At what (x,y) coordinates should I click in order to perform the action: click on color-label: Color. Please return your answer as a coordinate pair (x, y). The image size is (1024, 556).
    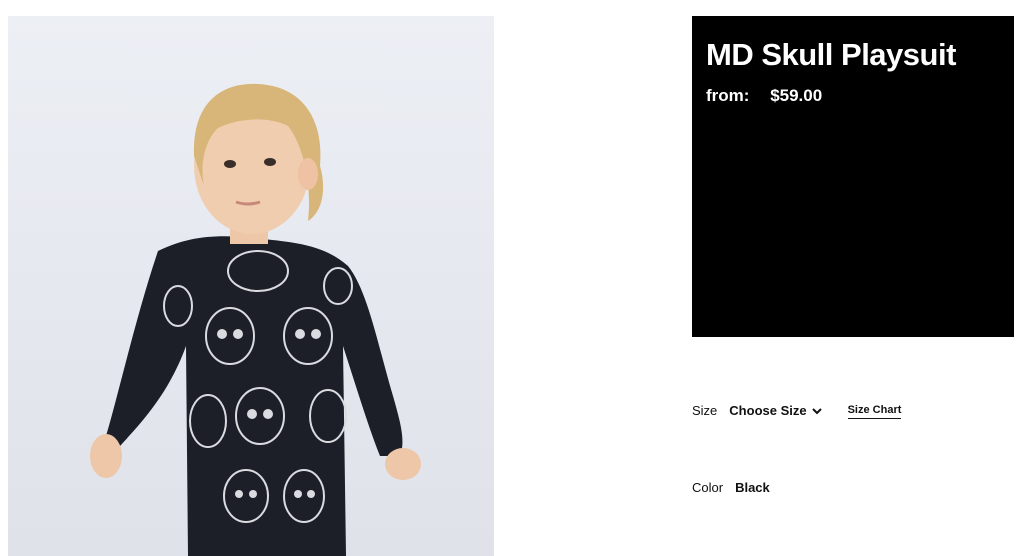
    Looking at the image, I should click on (708, 487).